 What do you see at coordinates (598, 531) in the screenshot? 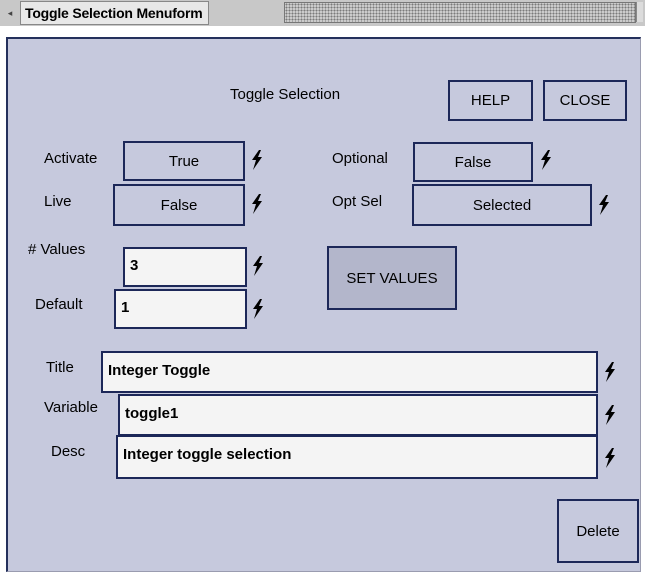
I see `delete-button: Delete` at bounding box center [598, 531].